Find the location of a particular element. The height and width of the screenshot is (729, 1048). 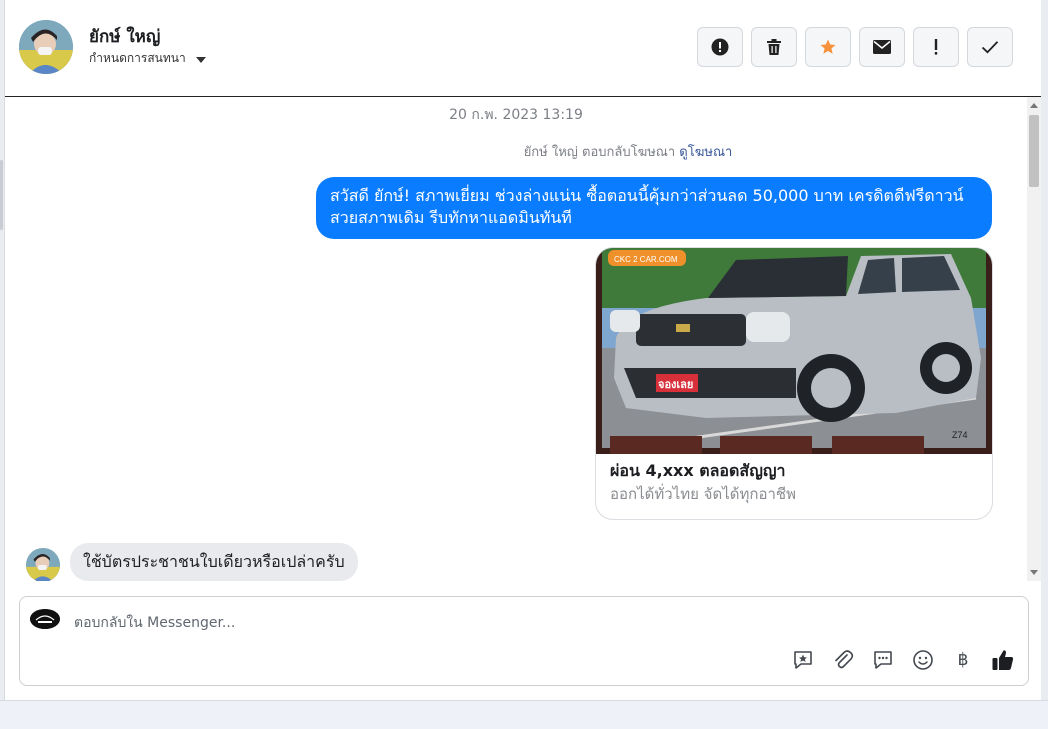

emoji-button is located at coordinates (923, 660).